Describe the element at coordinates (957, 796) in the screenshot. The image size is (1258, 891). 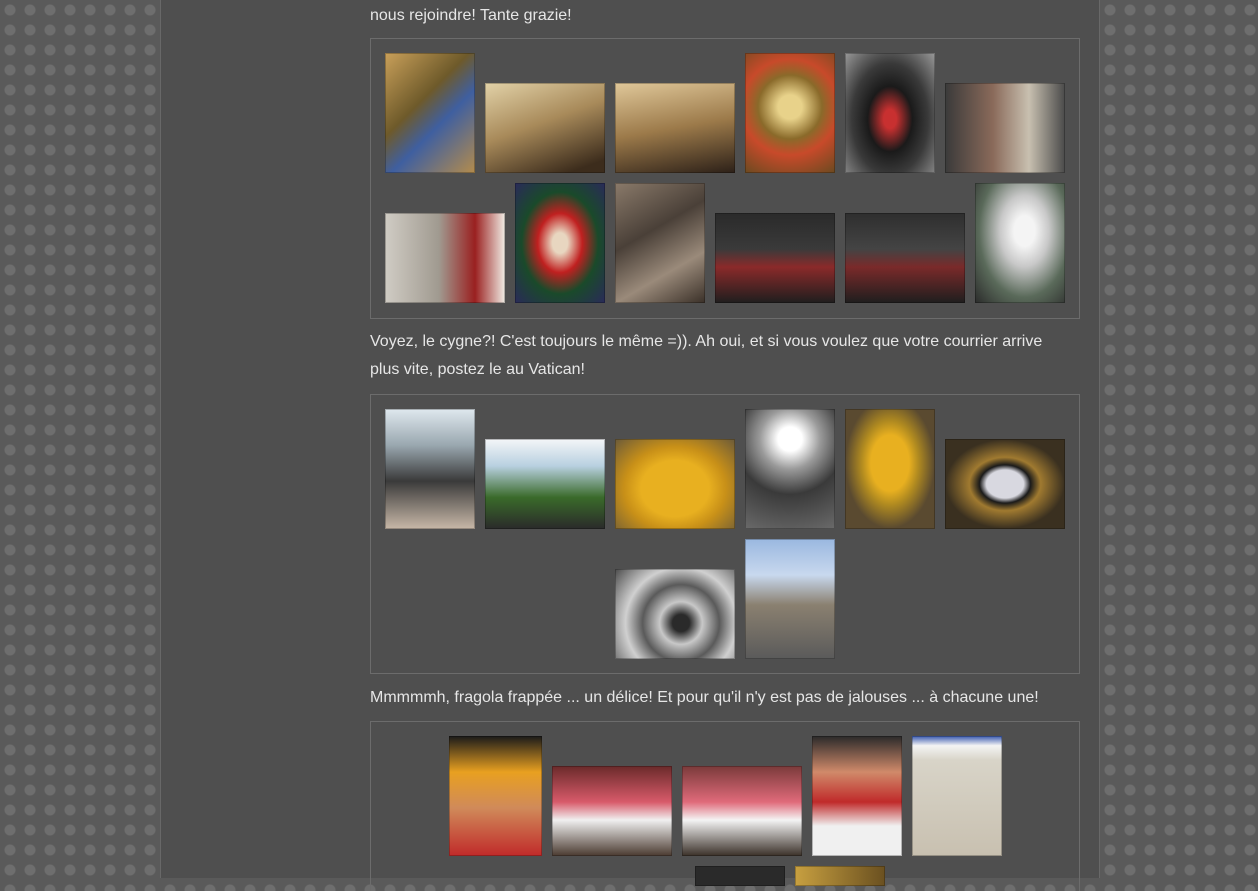
I see `gallery-thumbnail-info-plaque` at that location.